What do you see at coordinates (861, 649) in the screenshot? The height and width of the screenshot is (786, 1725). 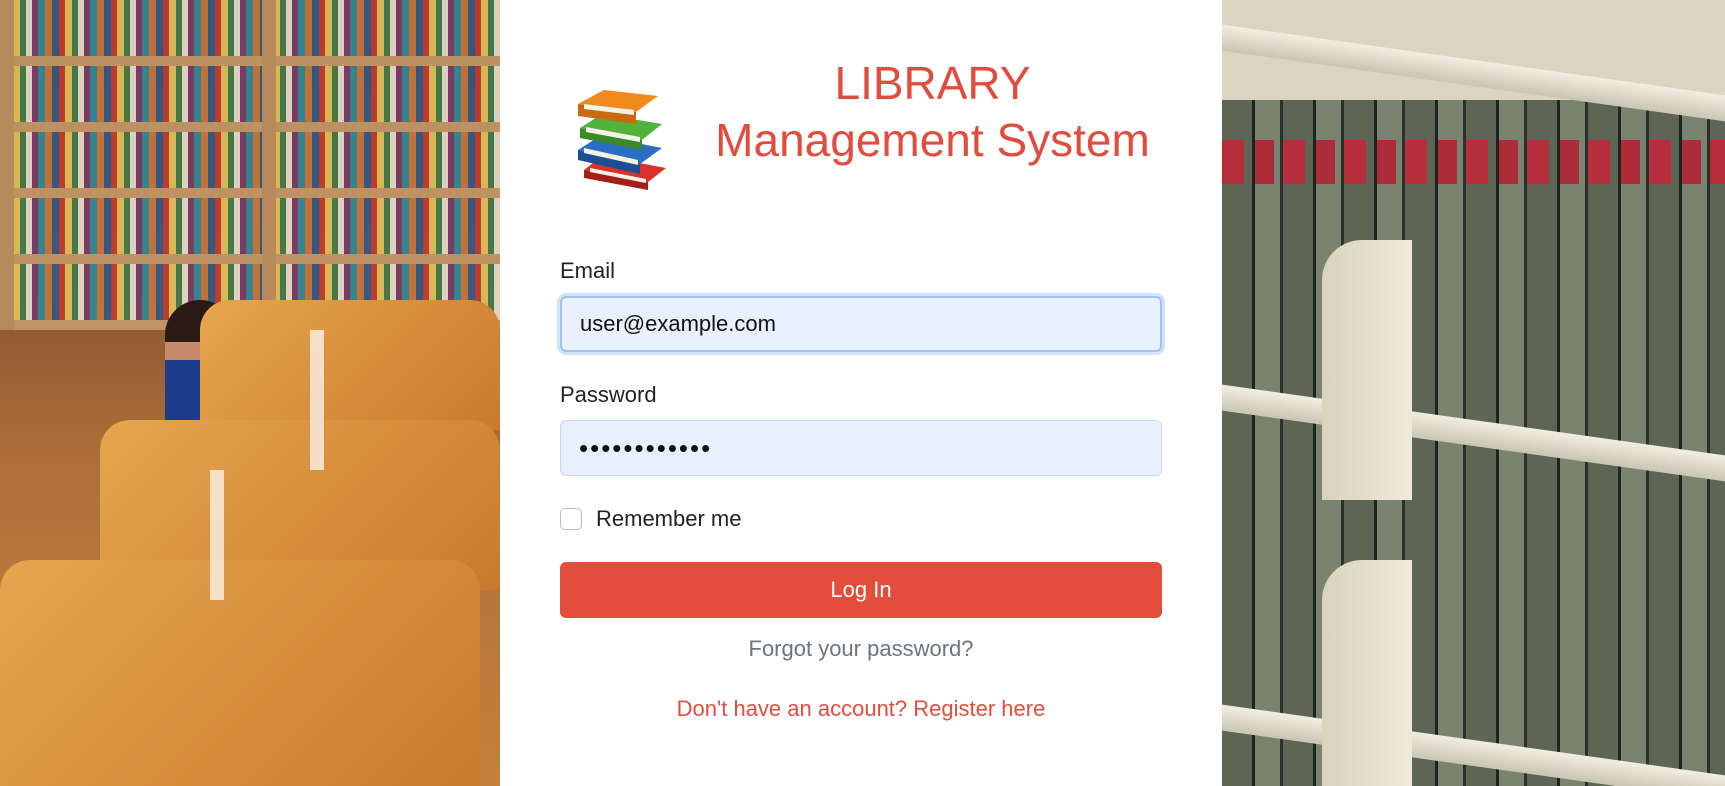 I see `forgot-password-link: Forgot your password?` at bounding box center [861, 649].